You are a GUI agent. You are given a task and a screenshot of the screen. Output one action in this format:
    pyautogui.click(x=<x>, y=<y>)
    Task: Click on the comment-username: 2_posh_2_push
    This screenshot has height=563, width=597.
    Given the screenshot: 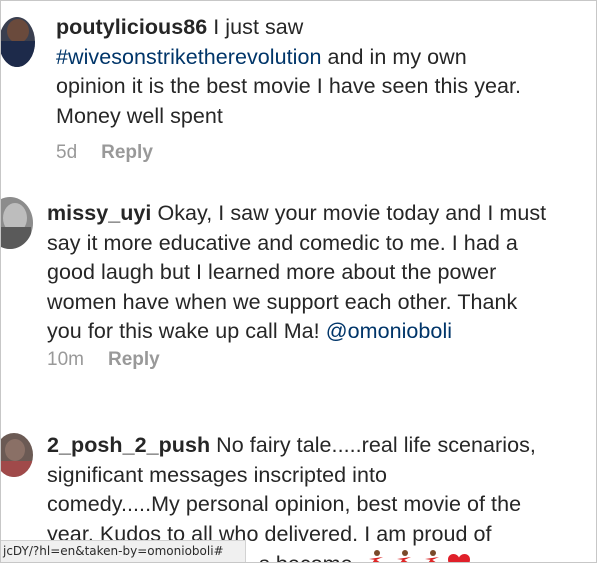 What is the action you would take?
    pyautogui.click(x=128, y=445)
    